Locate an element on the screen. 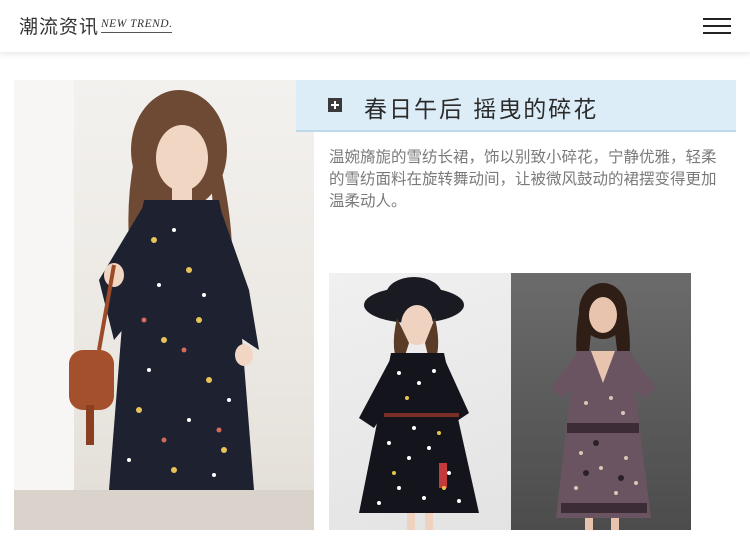  paisley-dress-illustration is located at coordinates (603, 406).